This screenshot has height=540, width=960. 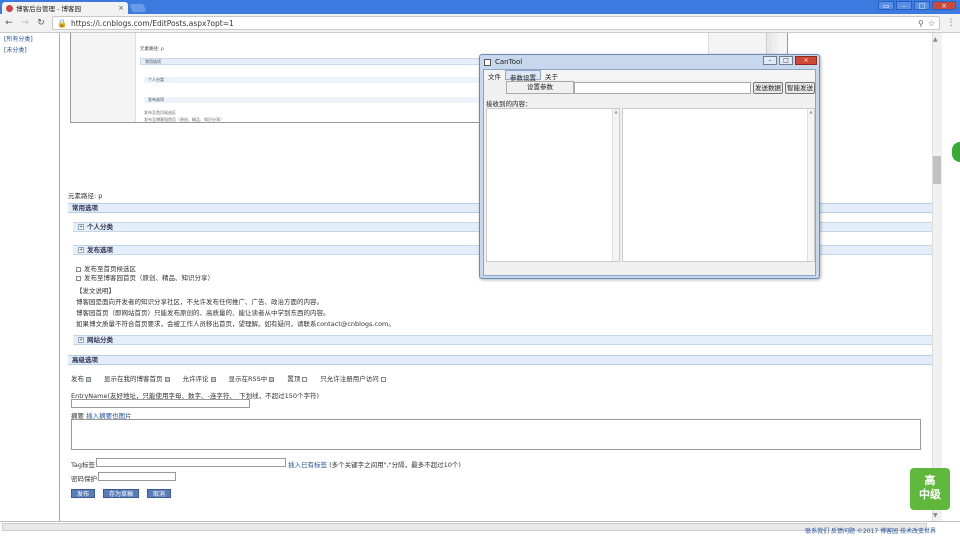 I want to click on bookmark-star-icon: ☆, so click(x=931, y=23).